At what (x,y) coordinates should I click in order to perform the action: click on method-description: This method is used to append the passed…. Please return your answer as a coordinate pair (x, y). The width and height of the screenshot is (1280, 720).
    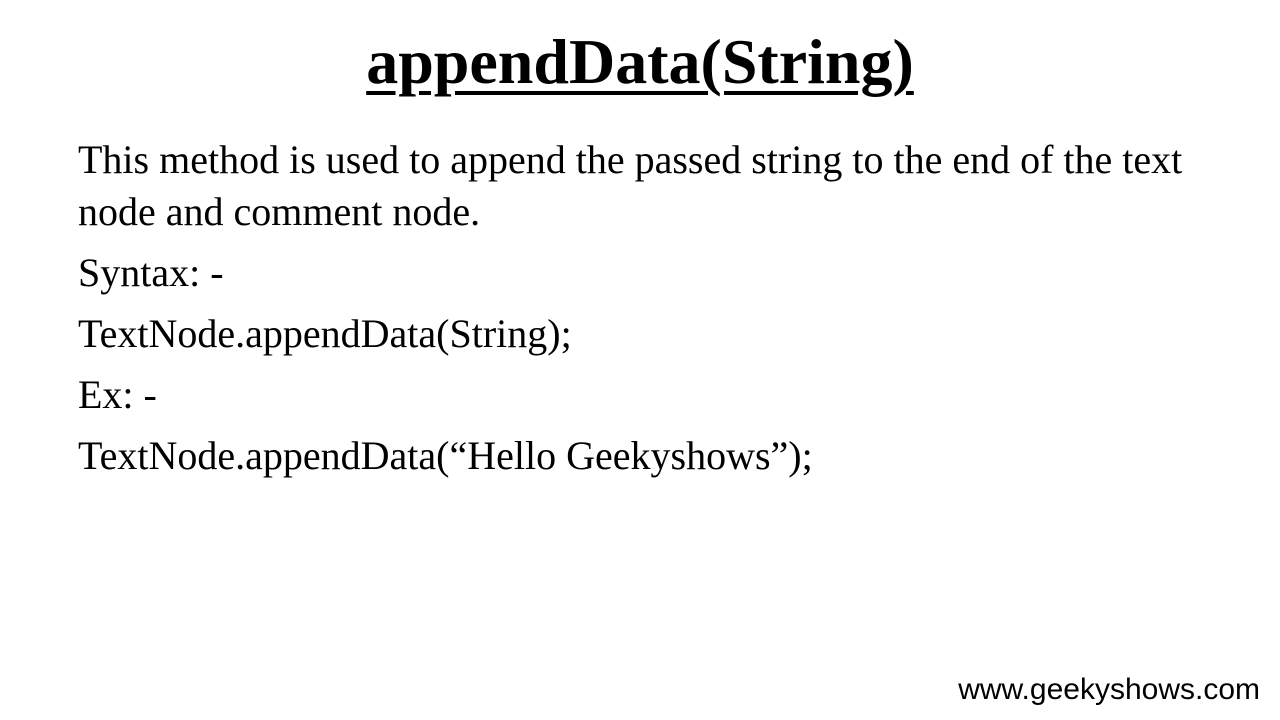
    Looking at the image, I should click on (630, 185).